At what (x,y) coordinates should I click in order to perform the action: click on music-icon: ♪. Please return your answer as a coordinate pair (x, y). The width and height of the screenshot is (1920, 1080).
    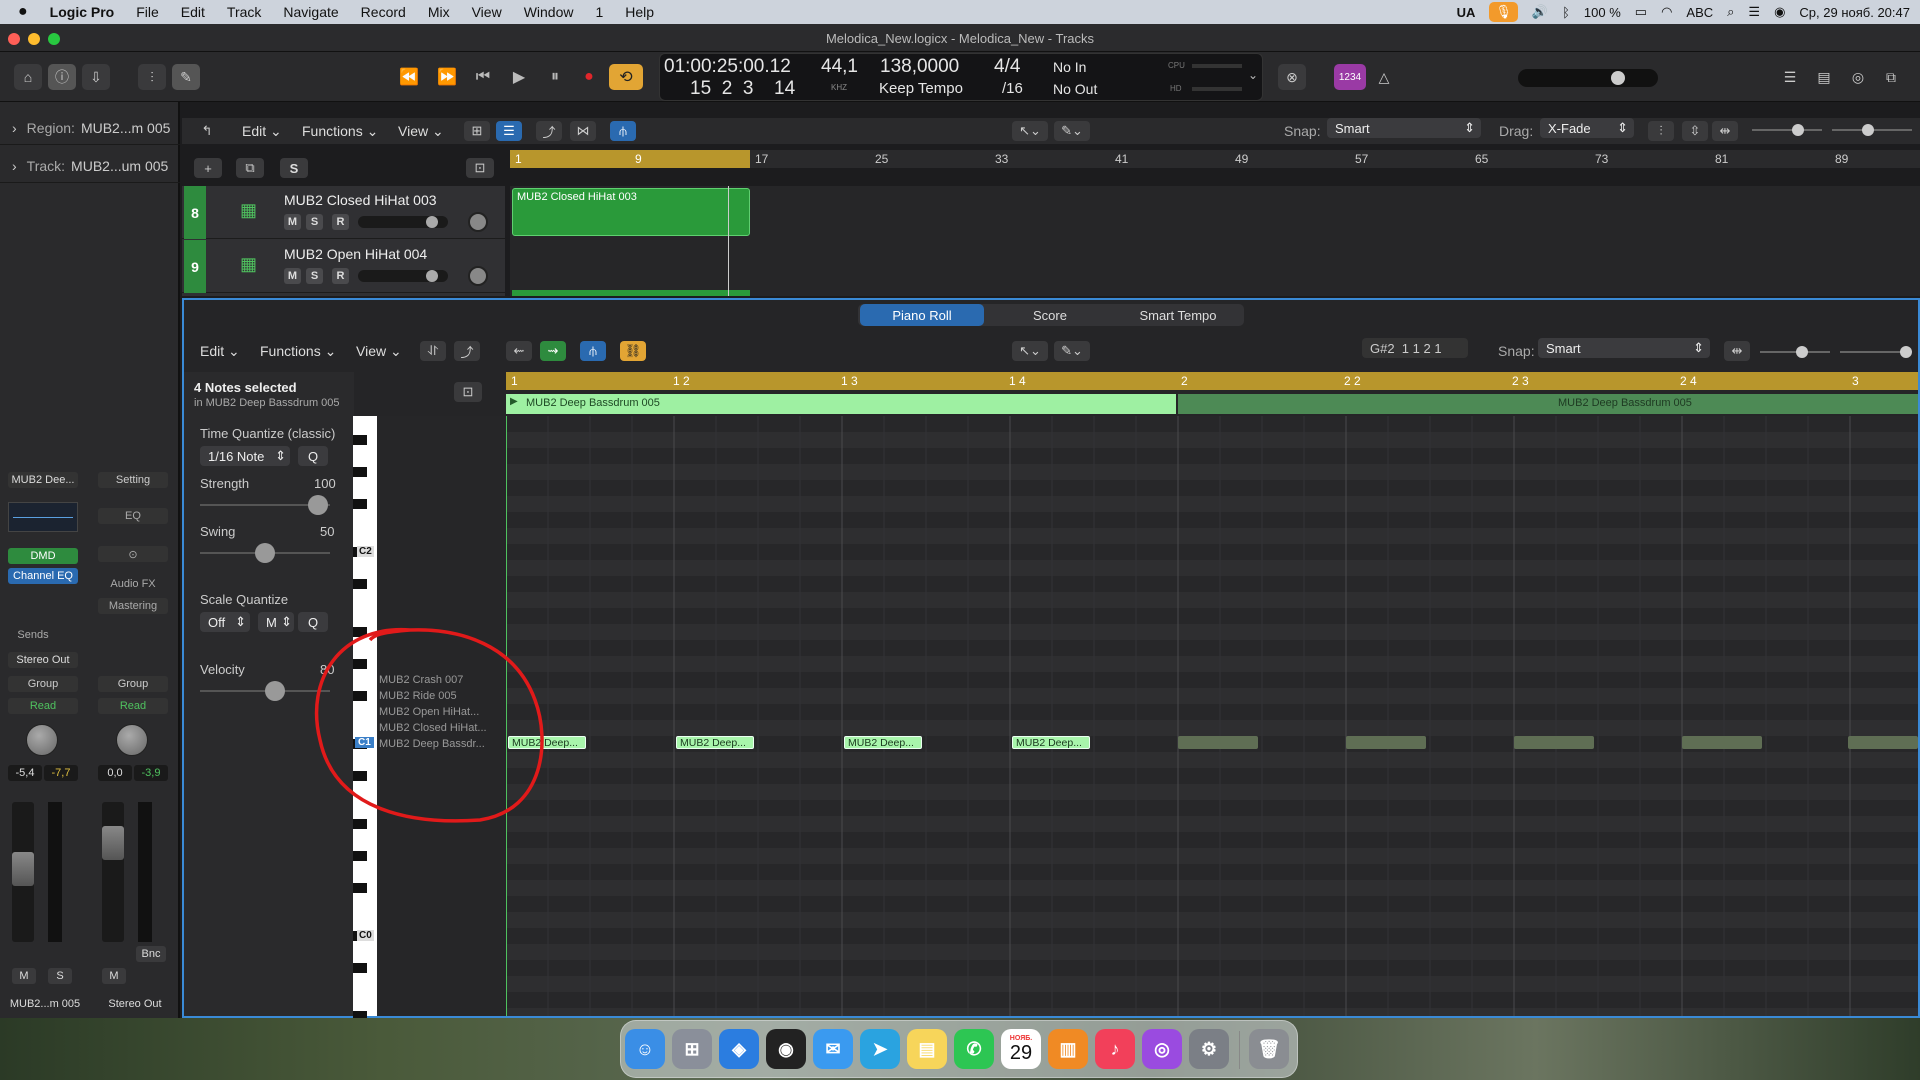
    Looking at the image, I should click on (1115, 1049).